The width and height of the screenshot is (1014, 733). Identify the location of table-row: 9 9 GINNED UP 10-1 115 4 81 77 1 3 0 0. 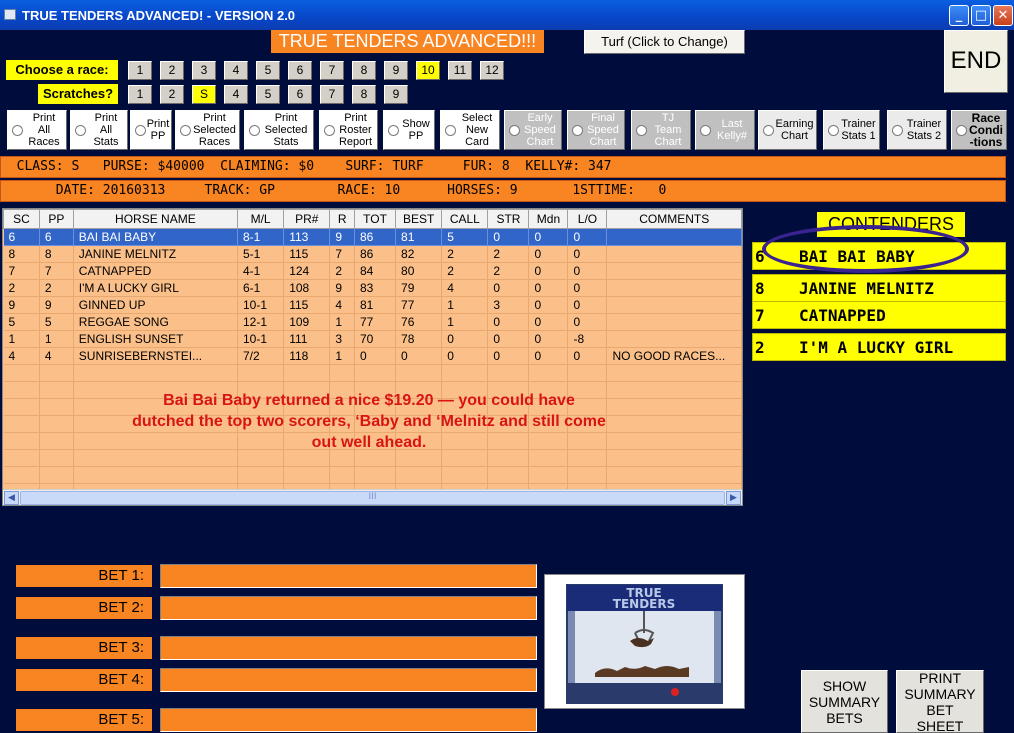
(372, 305).